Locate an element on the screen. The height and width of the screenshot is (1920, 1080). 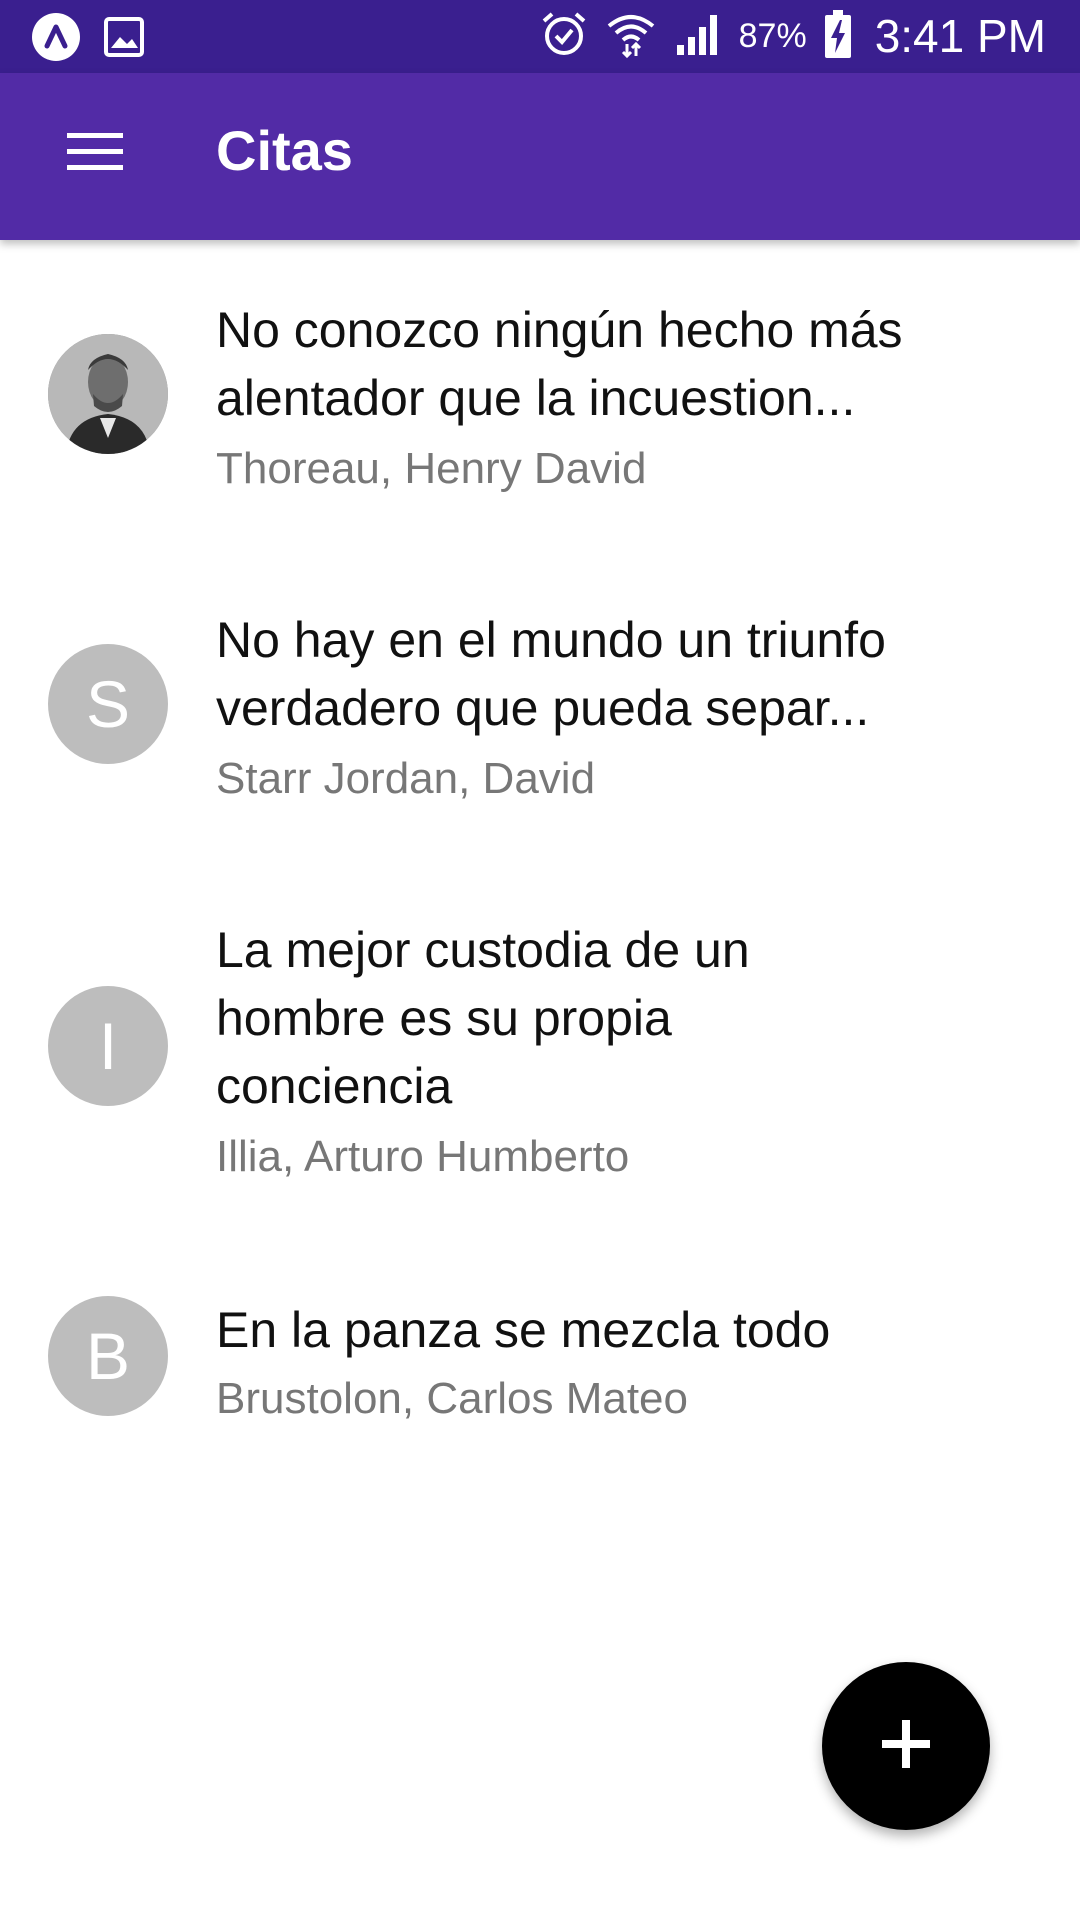
avatar: I is located at coordinates (108, 1046).